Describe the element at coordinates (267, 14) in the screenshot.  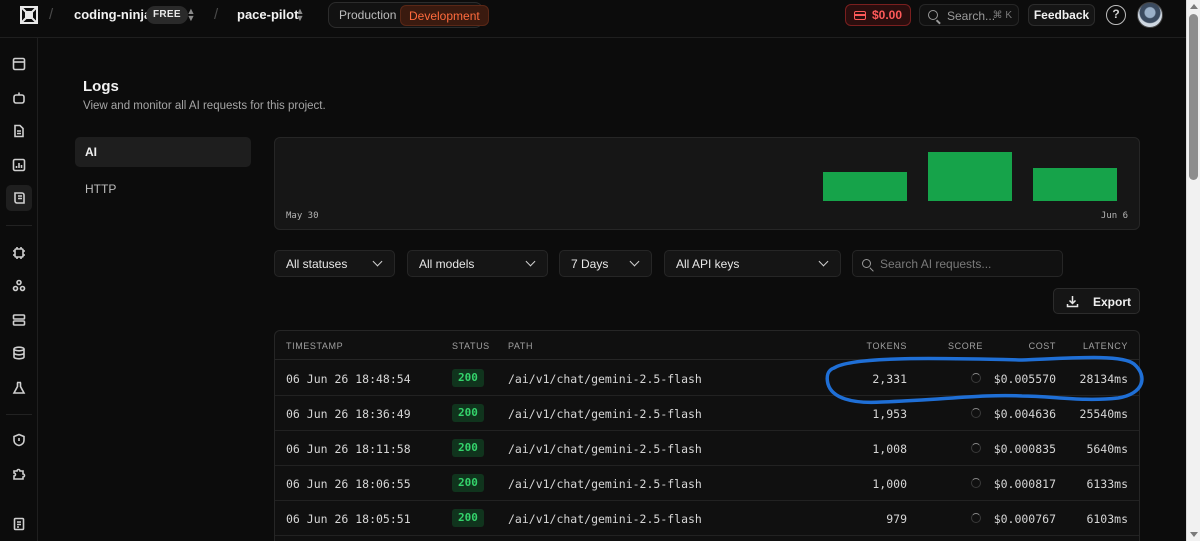
I see `project-name: pace-pilot` at that location.